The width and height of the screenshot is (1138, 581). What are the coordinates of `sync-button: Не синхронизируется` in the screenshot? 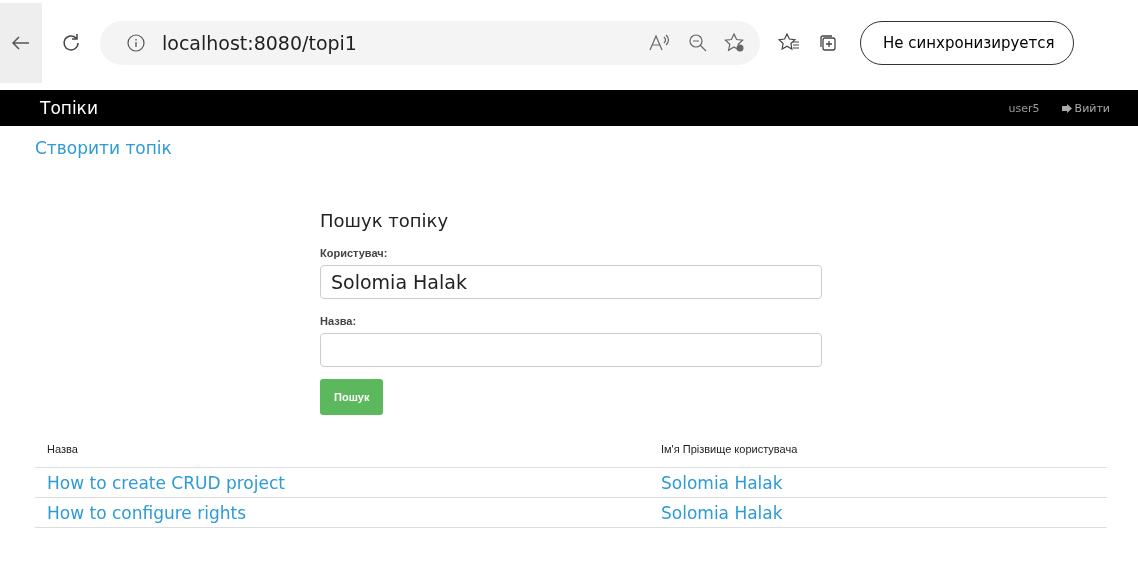 It's located at (967, 43).